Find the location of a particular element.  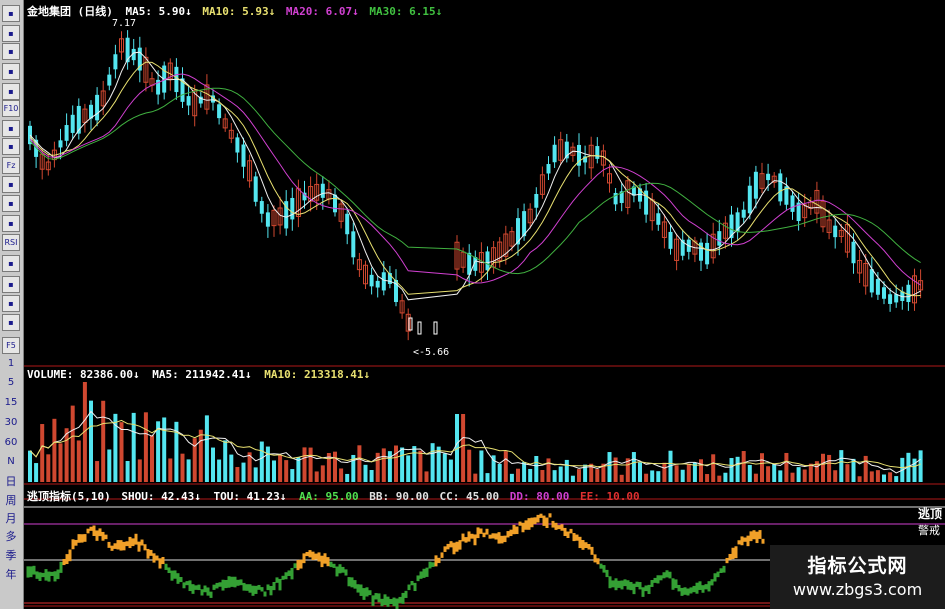

left-toolbar: ▪ ▪ ▪ ▪ ▪ F10 ▪ ▪ Fz ▪ ▪ ▪ RSI ▪ ▪ ▪ ▪ F5 1 5 15 30 60 N 日周月多季年 is located at coordinates (12, 304).